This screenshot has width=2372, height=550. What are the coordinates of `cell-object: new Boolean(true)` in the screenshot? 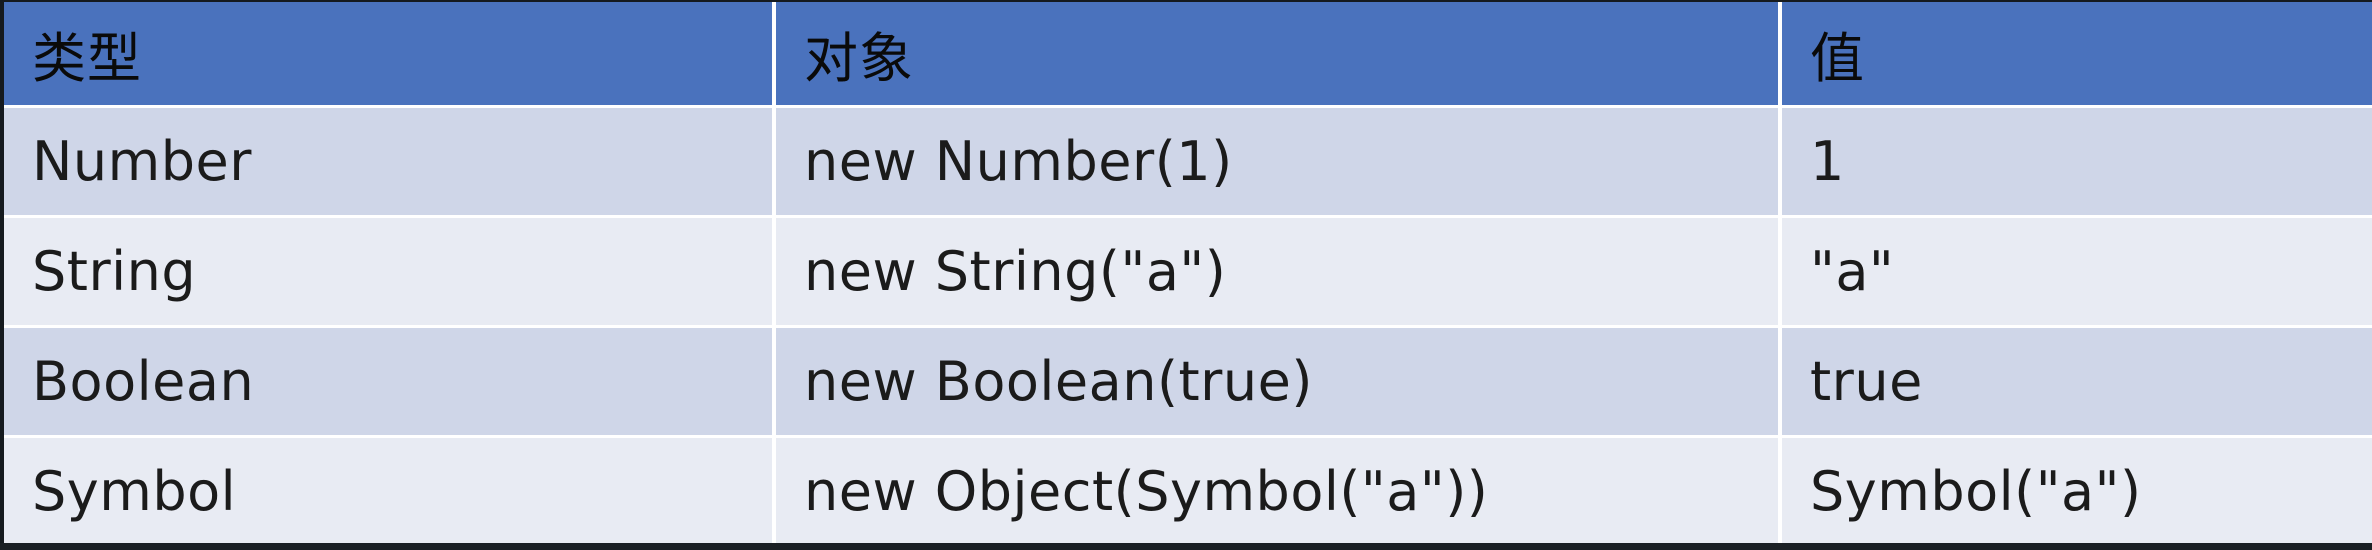 It's located at (1278, 382).